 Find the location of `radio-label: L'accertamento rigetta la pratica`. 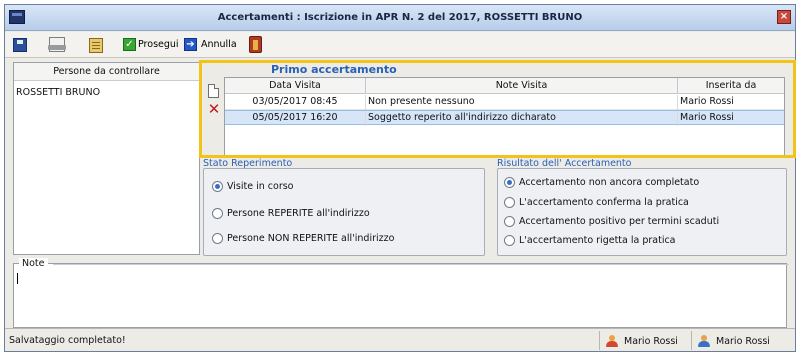

radio-label: L'accertamento rigetta la pratica is located at coordinates (597, 240).